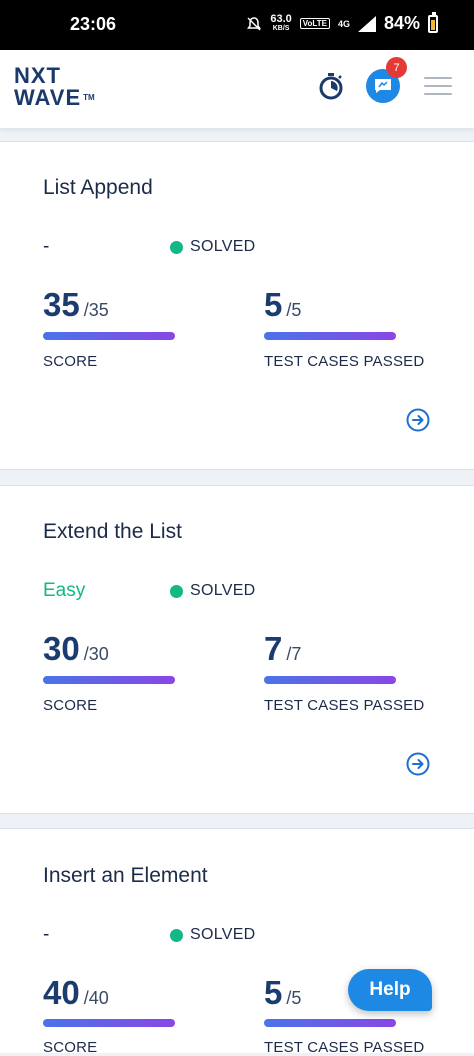 The width and height of the screenshot is (474, 1056). Describe the element at coordinates (390, 990) in the screenshot. I see `help-button: Help` at that location.